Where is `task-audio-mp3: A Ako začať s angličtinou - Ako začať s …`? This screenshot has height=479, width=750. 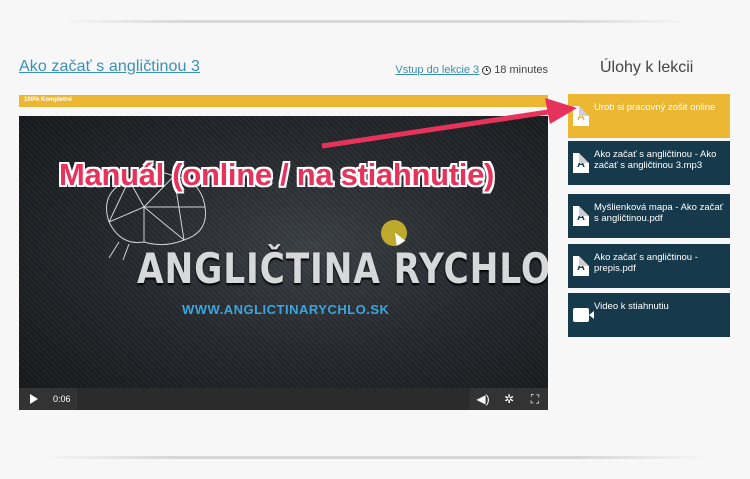 task-audio-mp3: A Ako začať s angličtinou - Ako začať s … is located at coordinates (649, 163).